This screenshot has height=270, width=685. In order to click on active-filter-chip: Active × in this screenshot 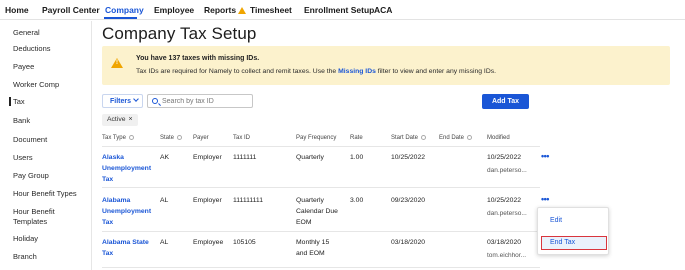, I will do `click(120, 120)`.